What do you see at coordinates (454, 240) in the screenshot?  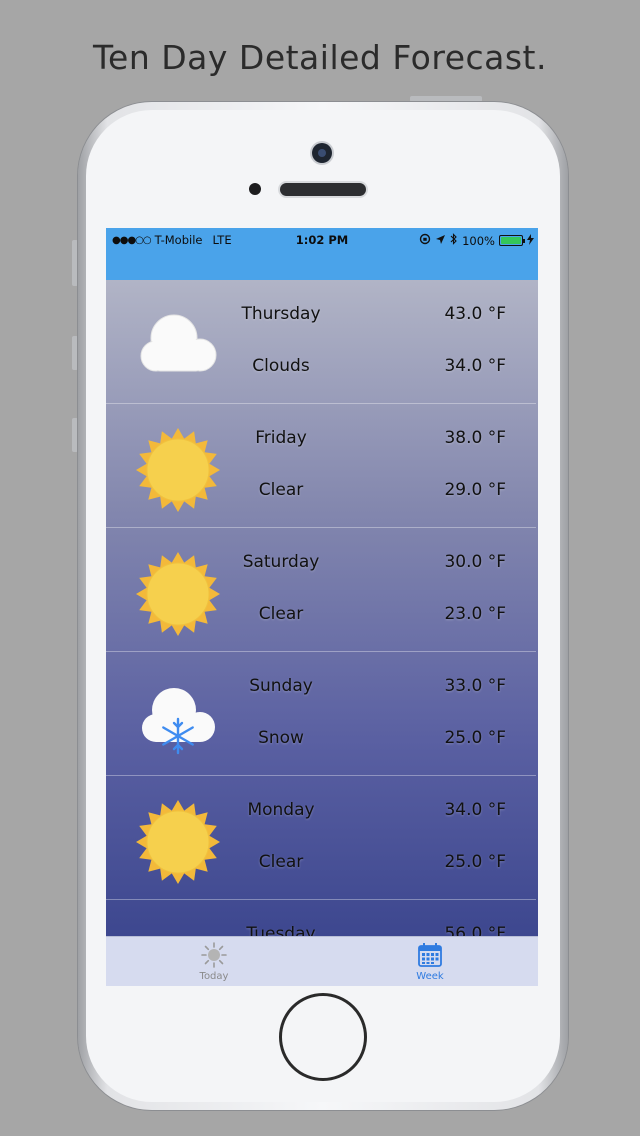 I see `bluetooth-icon` at bounding box center [454, 240].